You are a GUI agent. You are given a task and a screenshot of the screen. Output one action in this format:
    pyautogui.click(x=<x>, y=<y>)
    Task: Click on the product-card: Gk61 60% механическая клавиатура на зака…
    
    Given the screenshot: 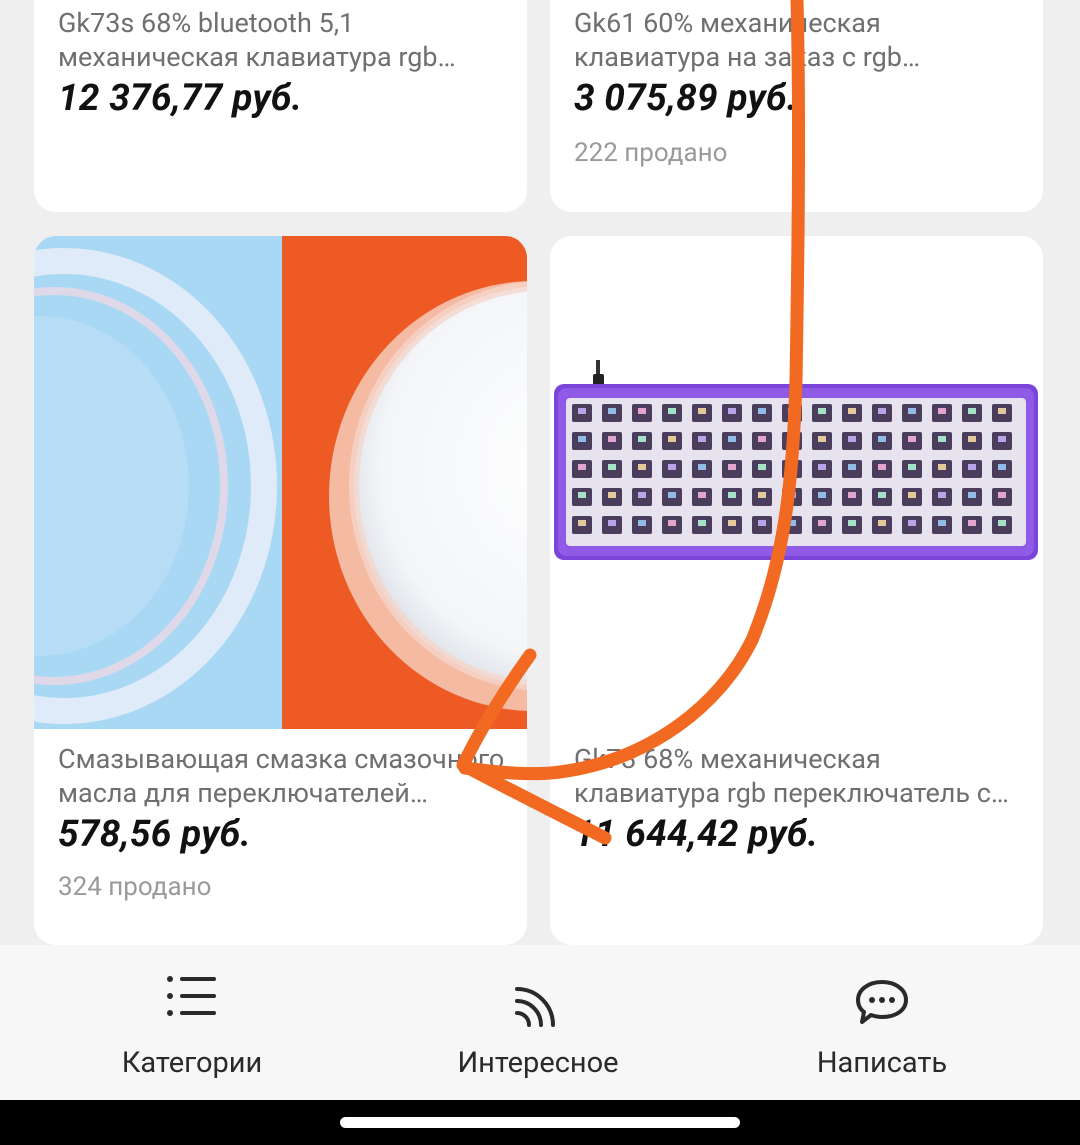 What is the action you would take?
    pyautogui.click(x=796, y=106)
    